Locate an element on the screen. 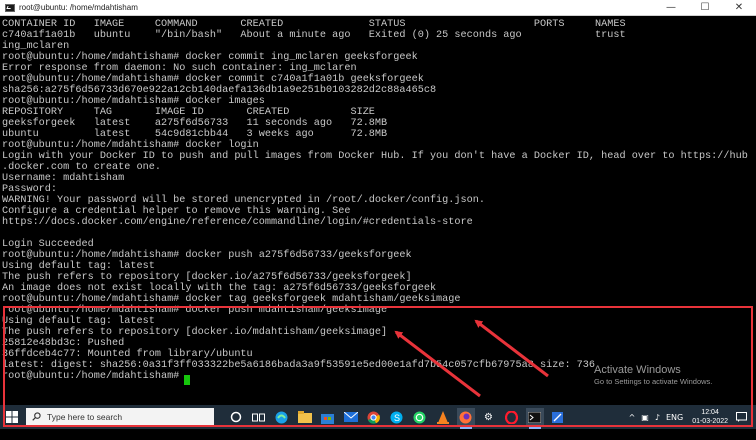 The height and width of the screenshot is (440, 756). watermark-subtitle: Go to Settings to activate Windows. is located at coordinates (653, 381).